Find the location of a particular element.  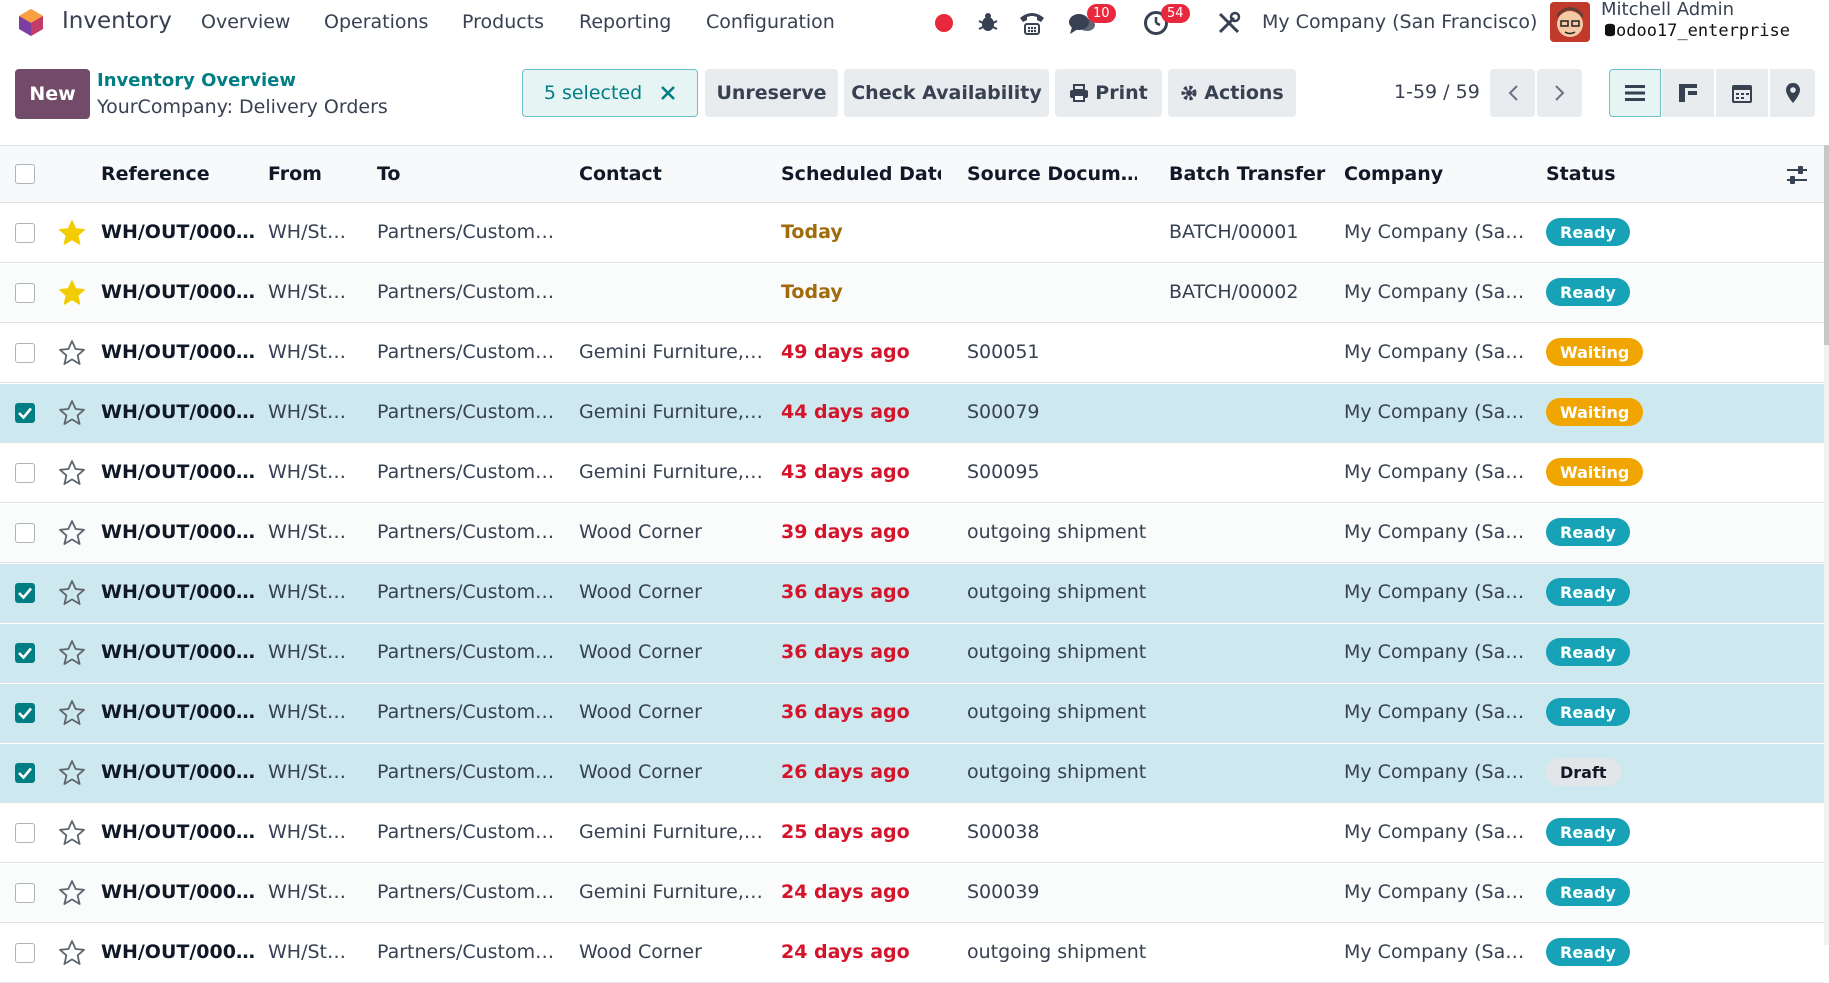

breadcrumb-inventory-overview: Inventory Overview is located at coordinates (196, 80).